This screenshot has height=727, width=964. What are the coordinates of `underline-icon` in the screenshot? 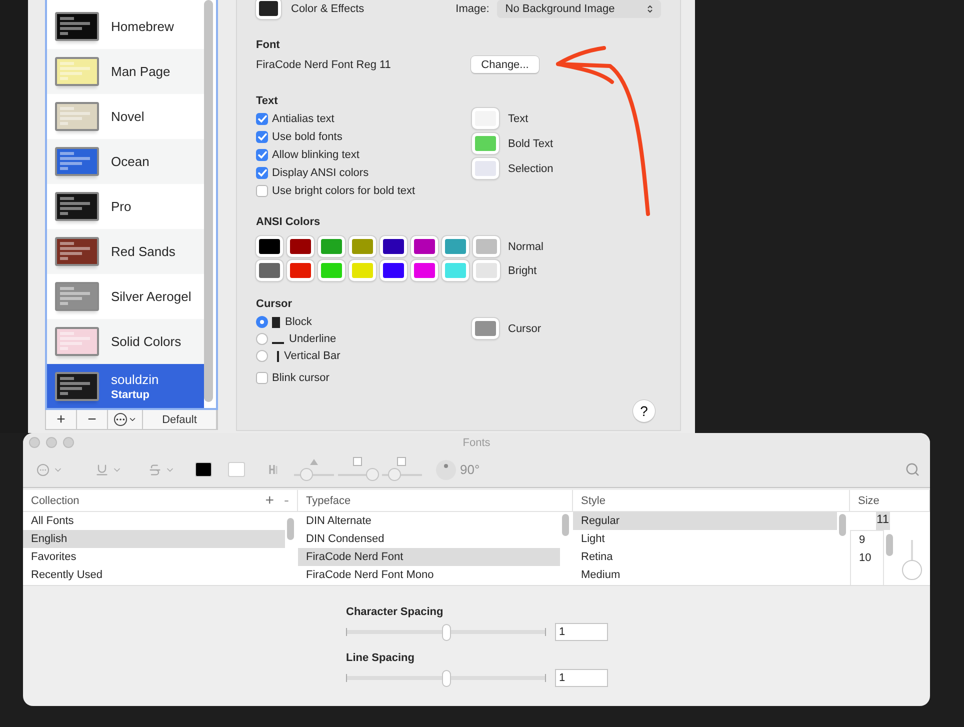 It's located at (102, 469).